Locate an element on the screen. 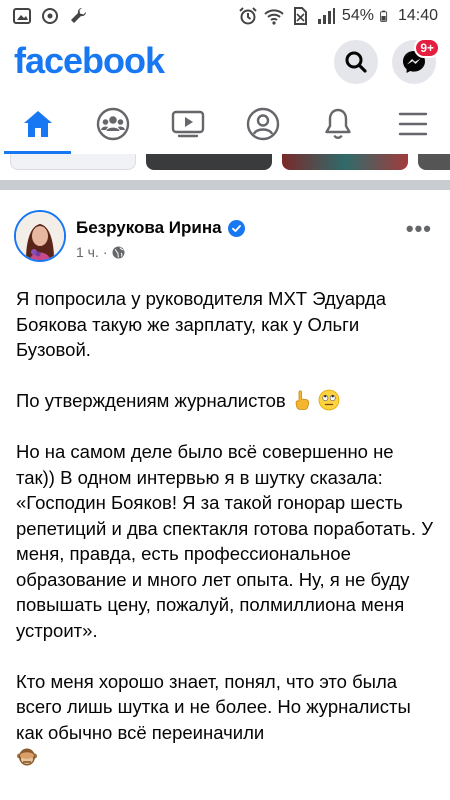 The image size is (450, 800). image-notification-icon is located at coordinates (22, 16).